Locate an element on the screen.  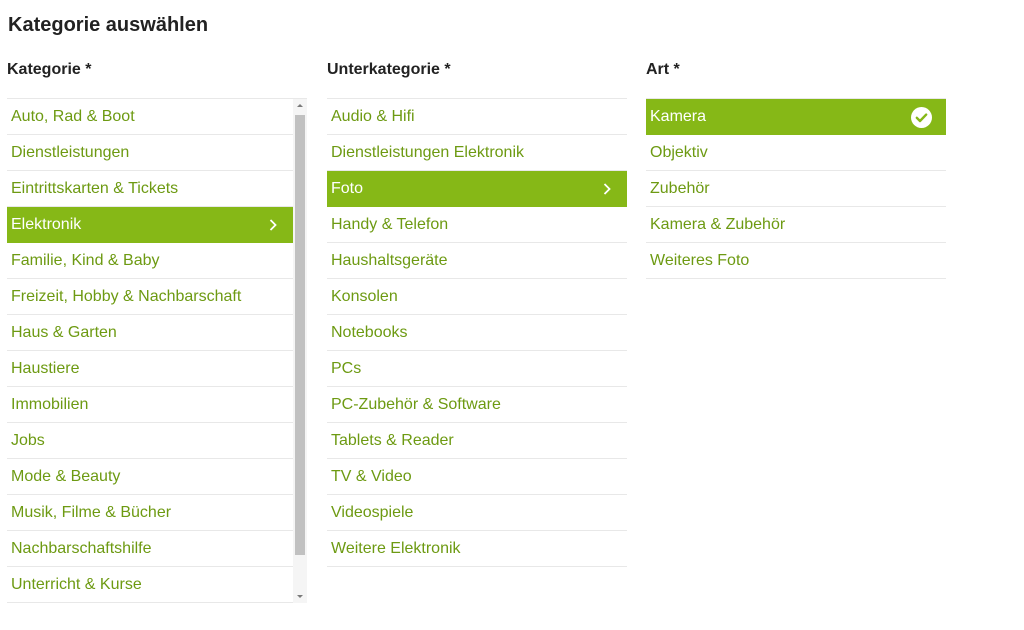
list-item-label: Tablets & Reader is located at coordinates (392, 440).